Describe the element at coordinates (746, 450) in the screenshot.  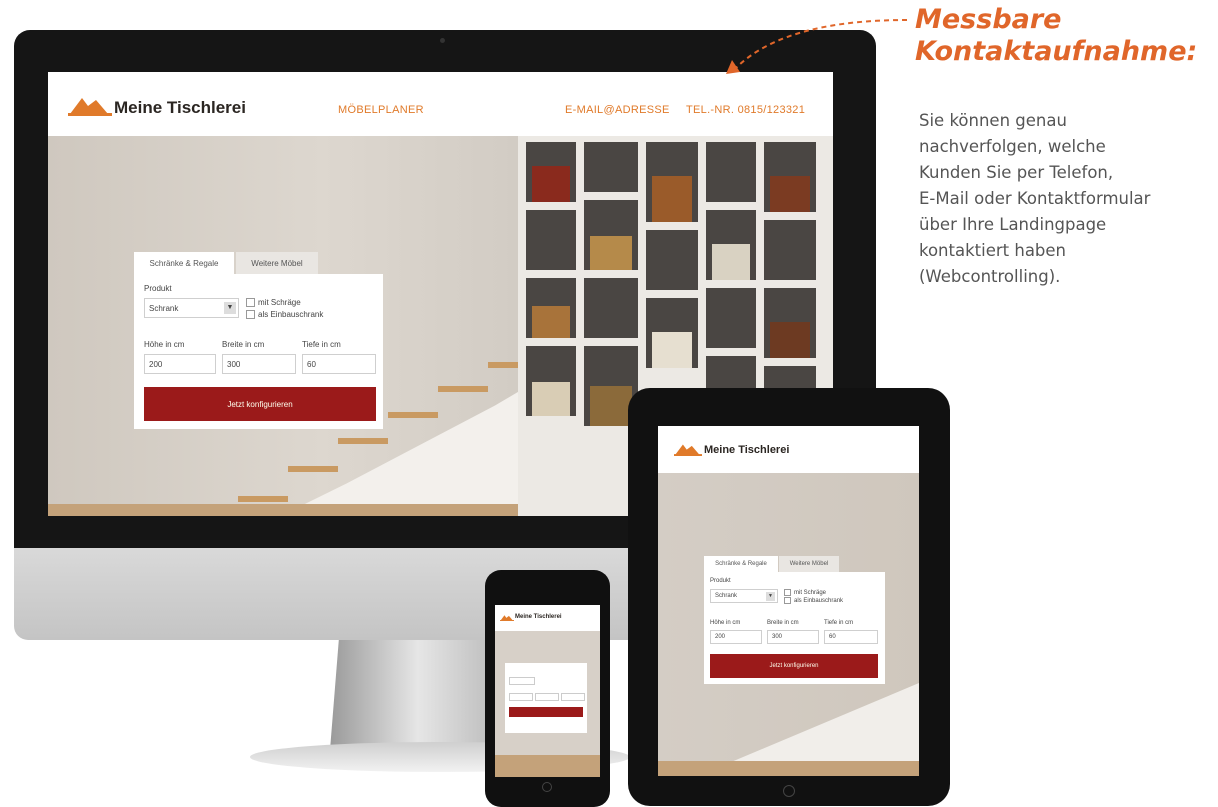
I see `tablet-brand-name: Meine Tischlerei` at that location.